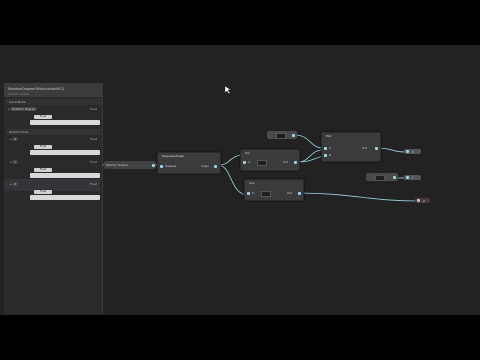 This screenshot has width=480, height=360. Describe the element at coordinates (43, 147) in the screenshot. I see `x-default-button: Float` at that location.